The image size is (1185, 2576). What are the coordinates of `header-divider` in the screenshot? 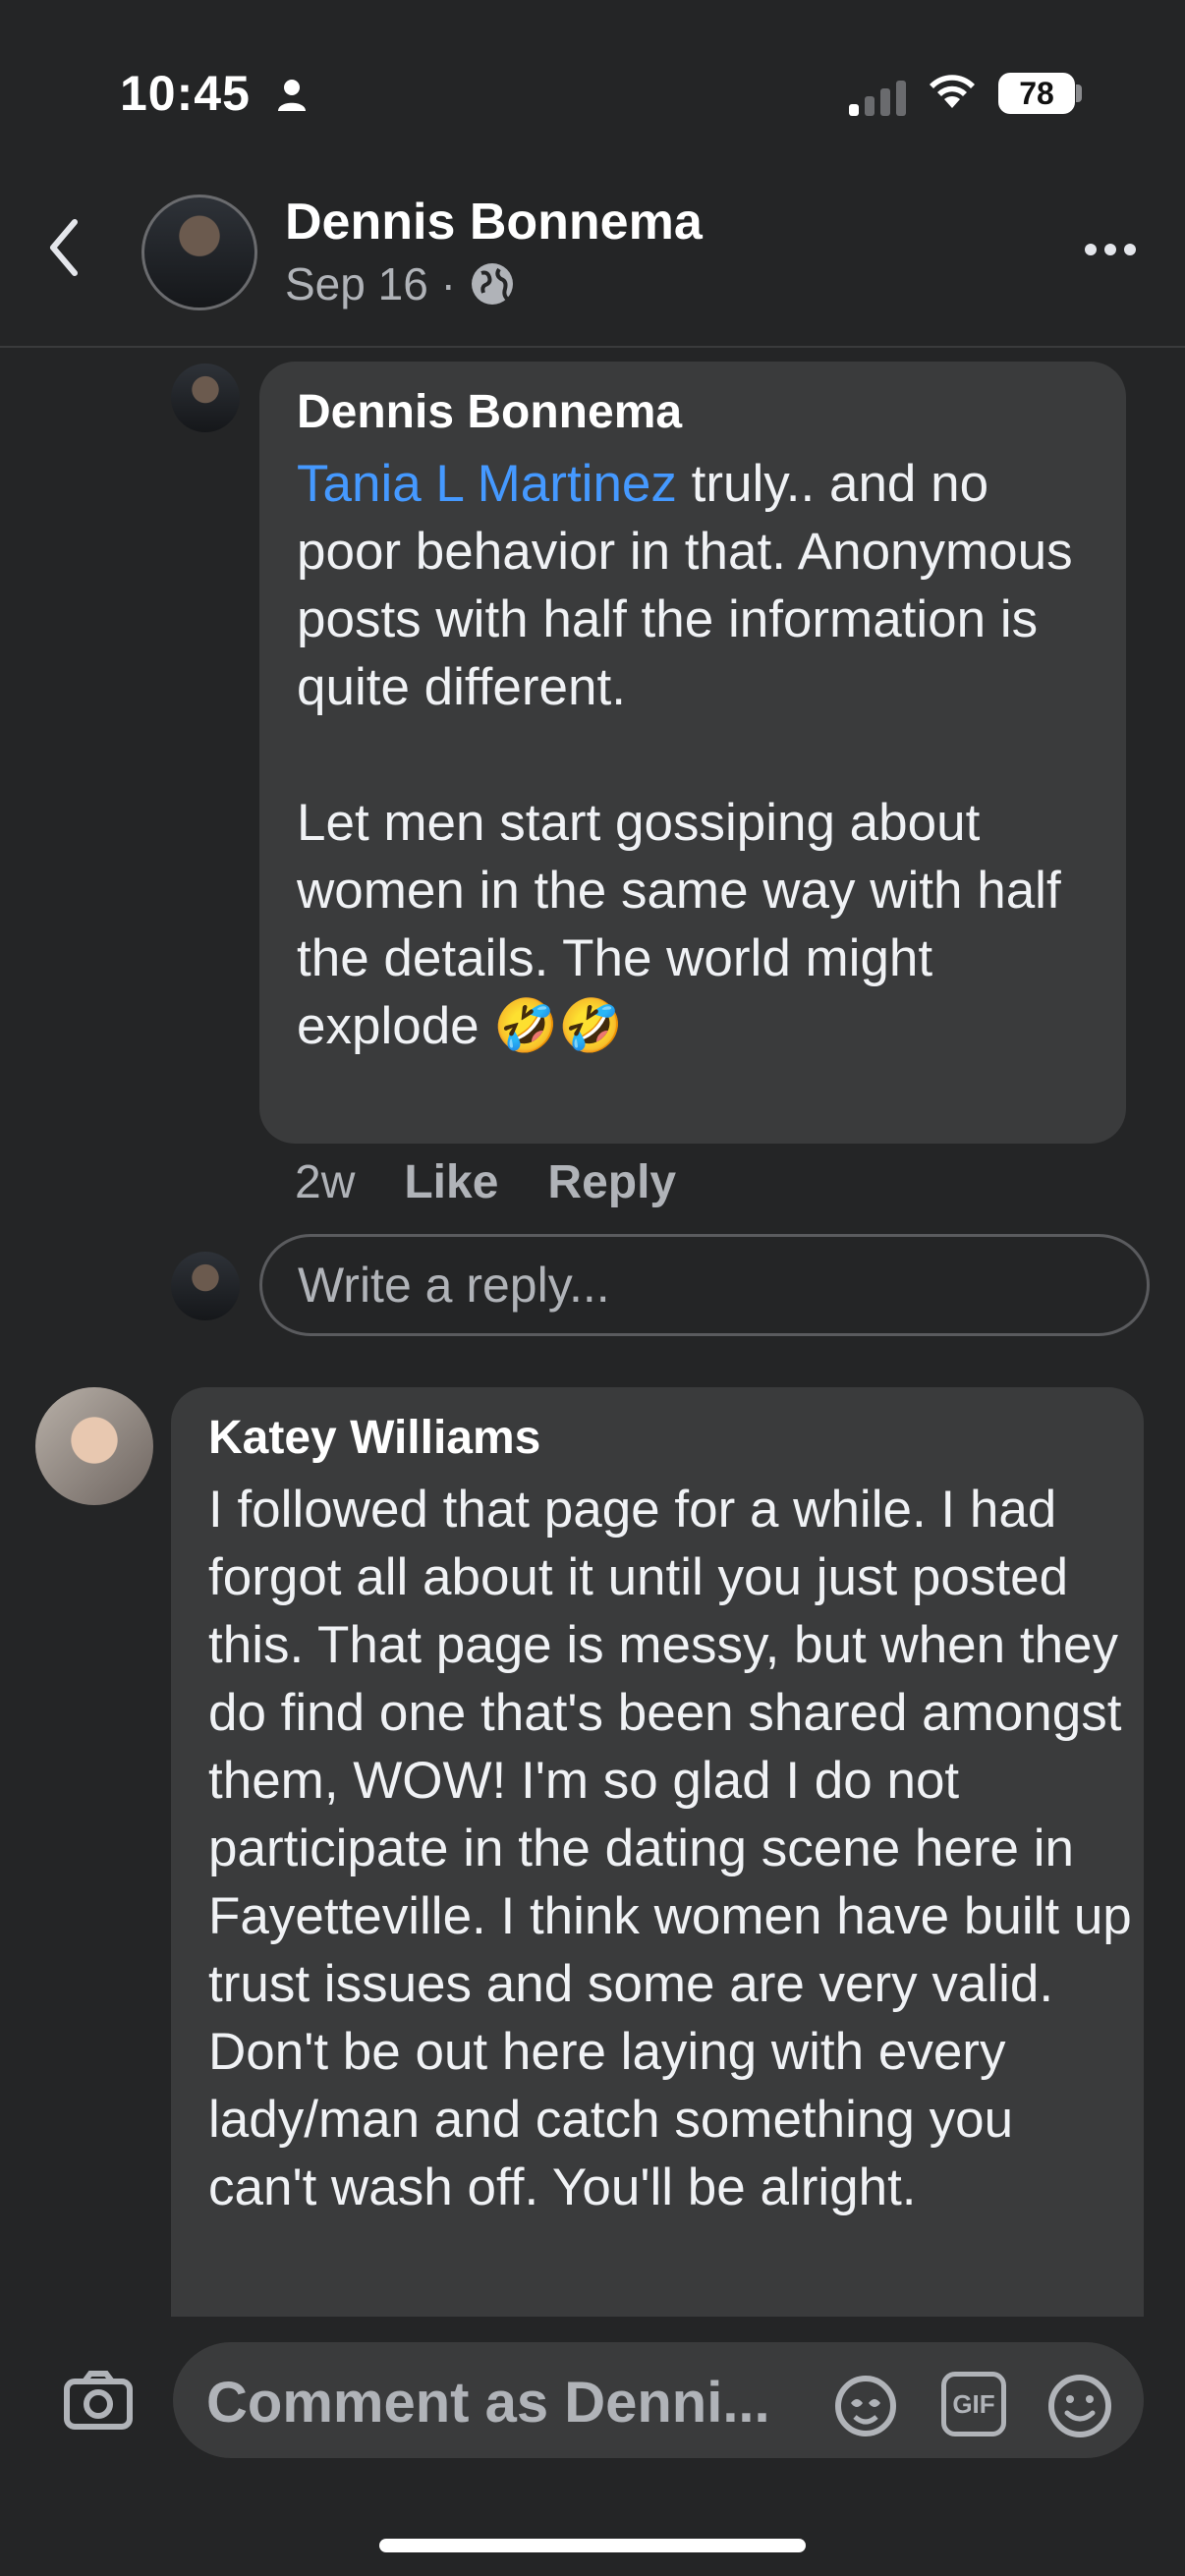 It's located at (592, 347).